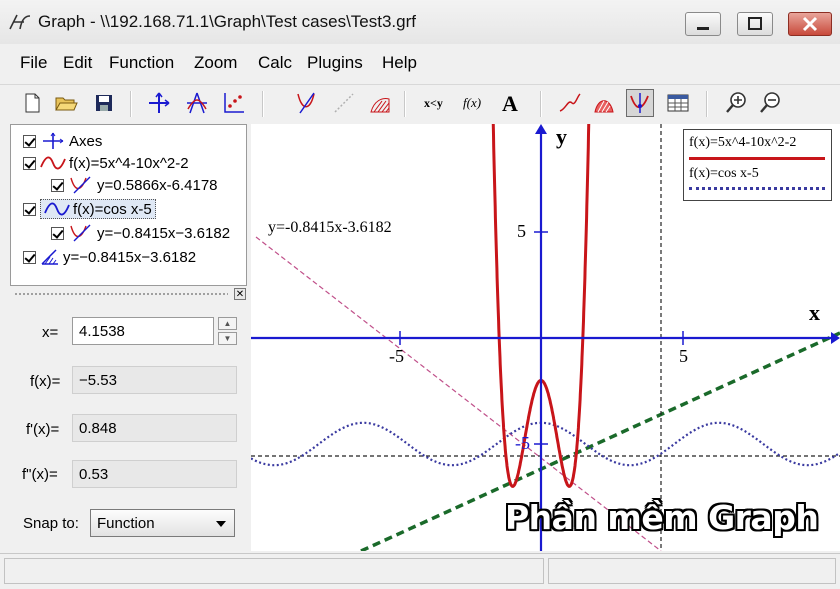 This screenshot has height=589, width=840. I want to click on insert-relation-button, so click(344, 103).